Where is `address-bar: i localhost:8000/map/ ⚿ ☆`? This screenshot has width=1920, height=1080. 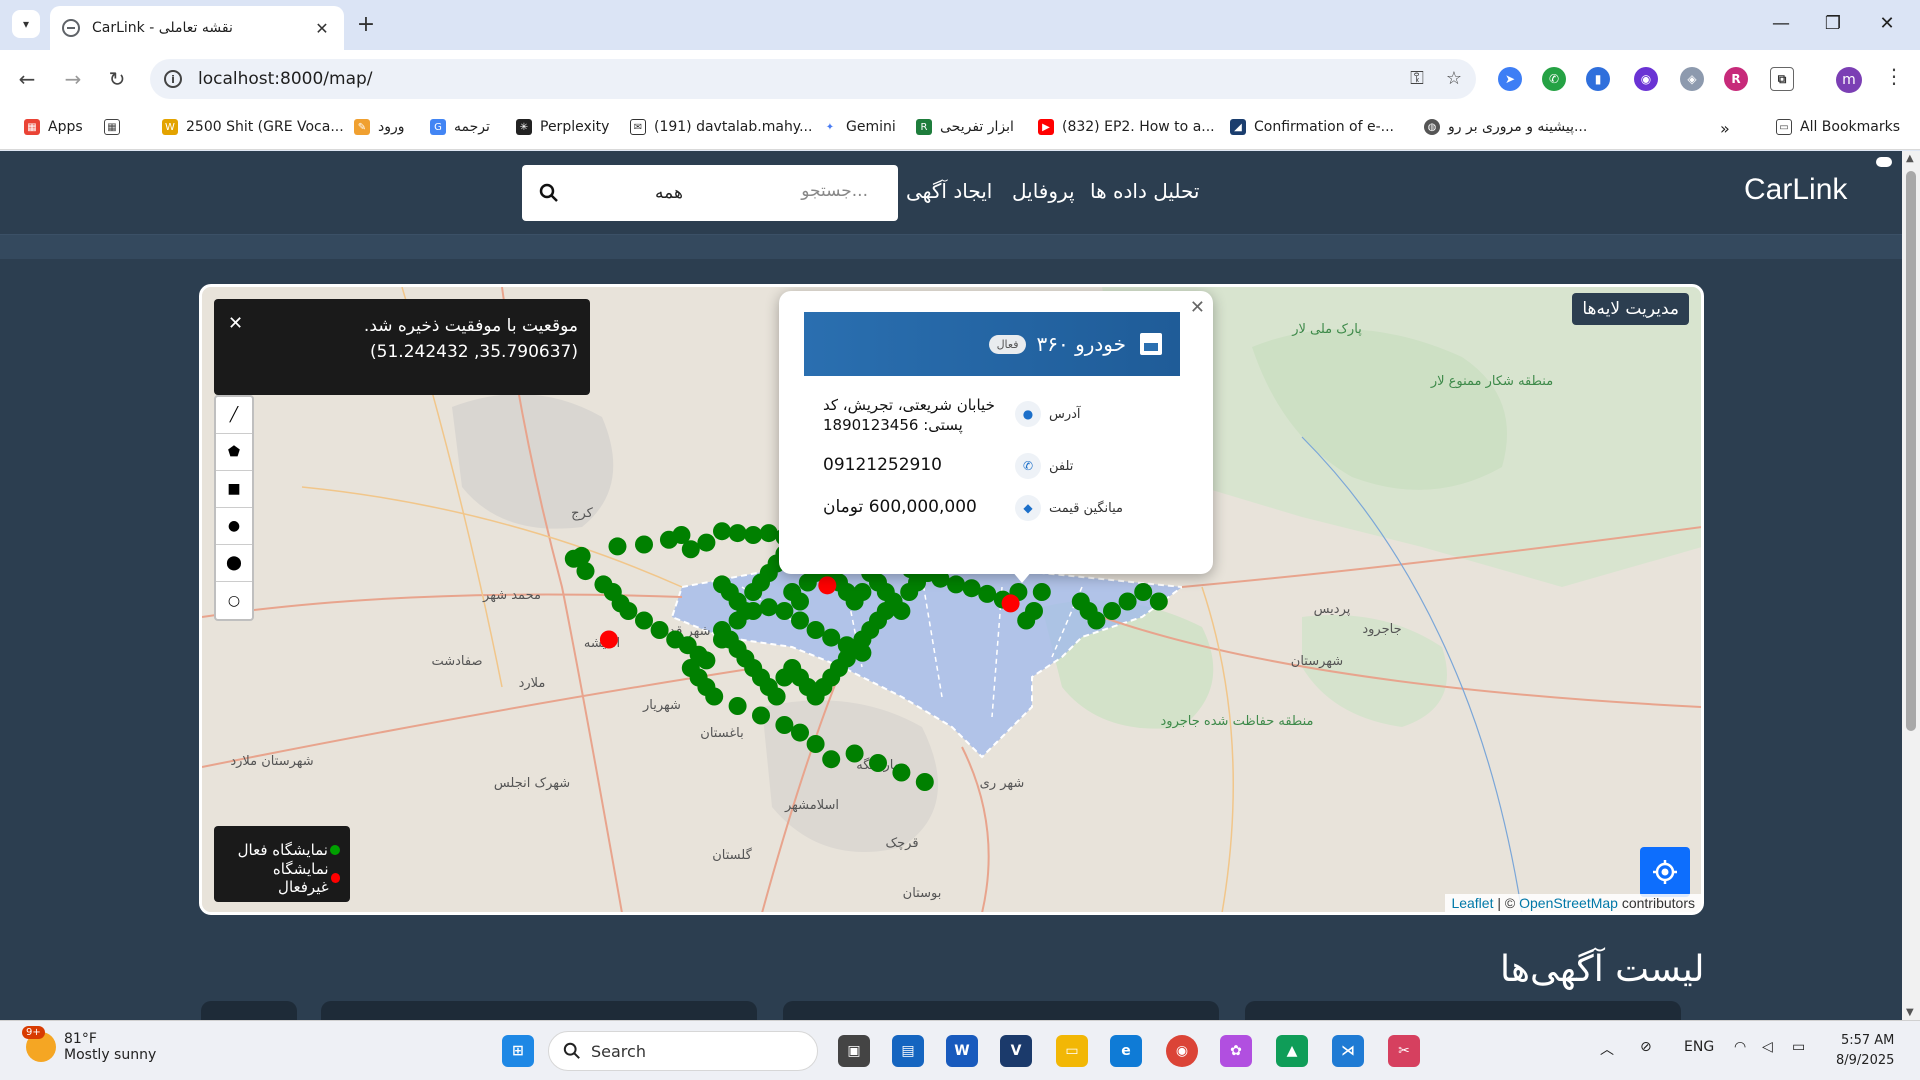 address-bar: i localhost:8000/map/ ⚿ ☆ is located at coordinates (813, 79).